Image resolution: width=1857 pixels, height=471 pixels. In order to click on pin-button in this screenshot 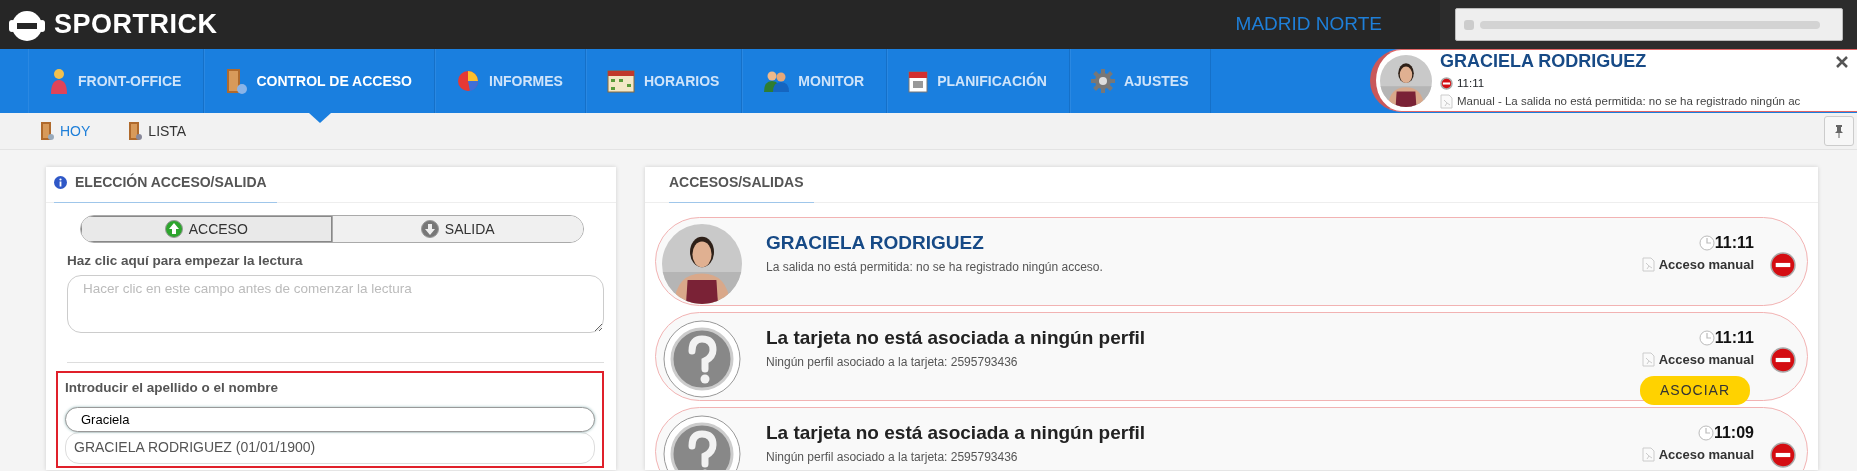, I will do `click(1839, 131)`.